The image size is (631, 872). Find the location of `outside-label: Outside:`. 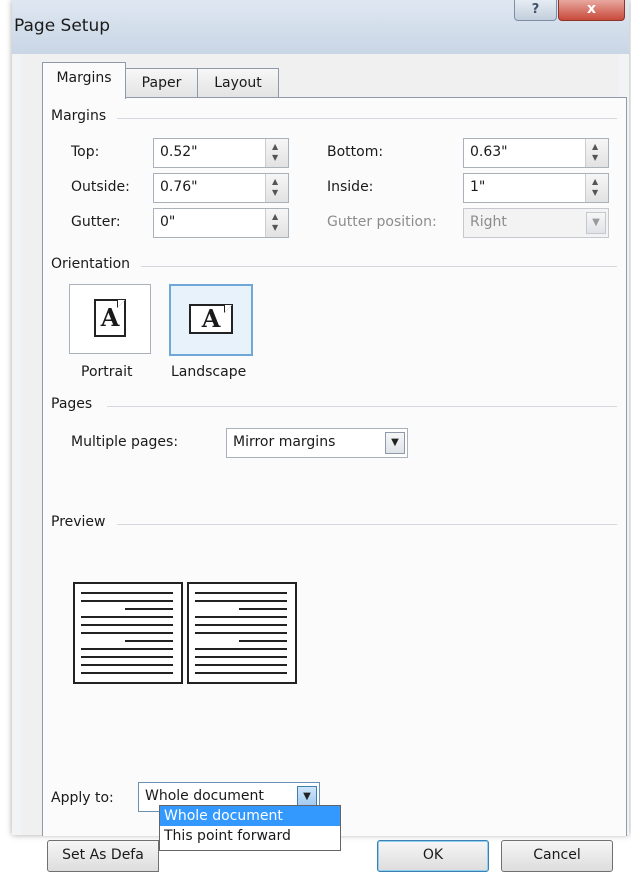

outside-label: Outside: is located at coordinates (100, 187).